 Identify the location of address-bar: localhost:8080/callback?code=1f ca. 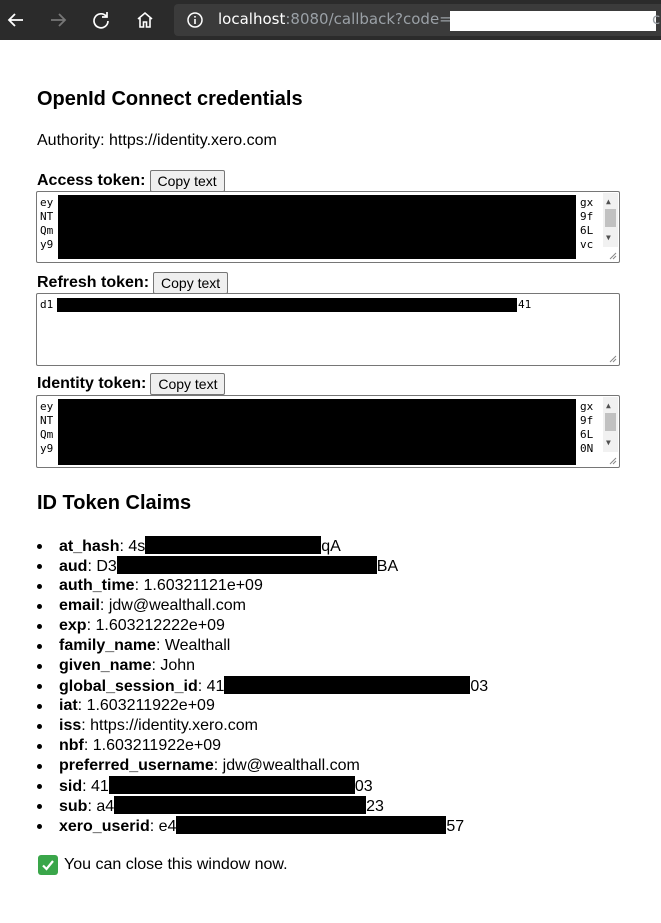
(417, 20).